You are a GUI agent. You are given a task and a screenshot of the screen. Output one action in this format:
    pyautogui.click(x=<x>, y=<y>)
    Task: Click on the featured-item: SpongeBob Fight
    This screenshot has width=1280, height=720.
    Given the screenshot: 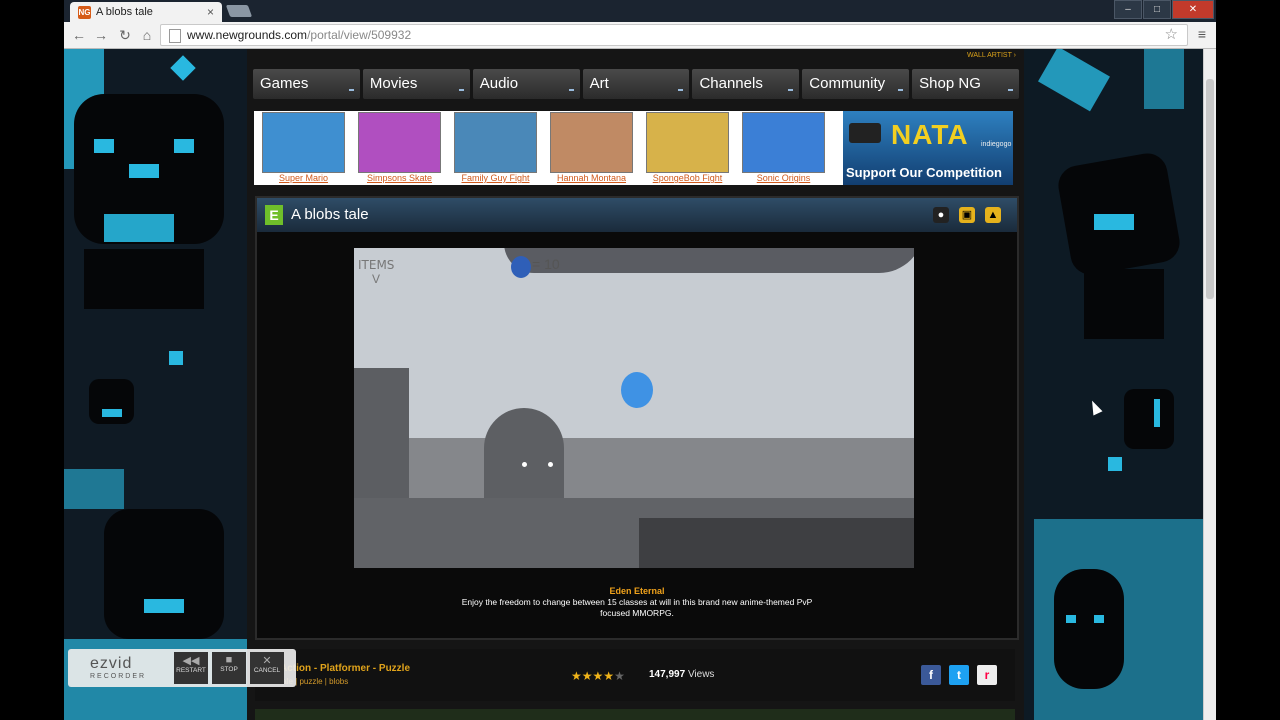 What is the action you would take?
    pyautogui.click(x=687, y=148)
    